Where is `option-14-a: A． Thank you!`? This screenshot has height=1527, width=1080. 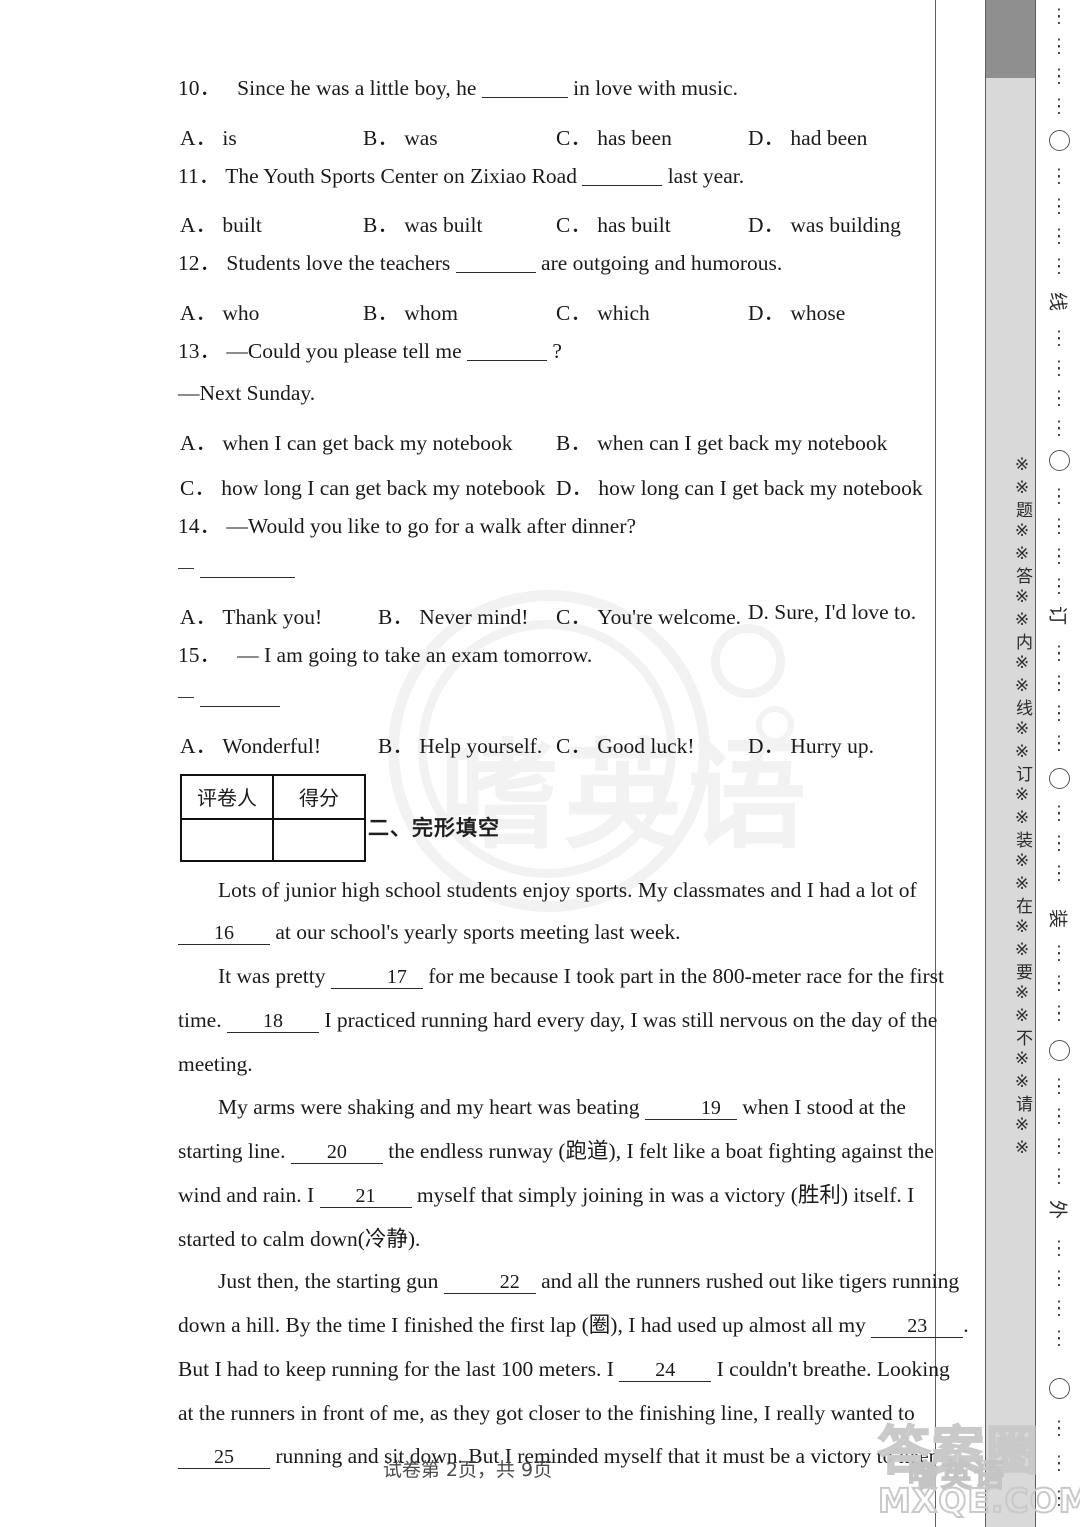 option-14-a: A． Thank you! is located at coordinates (251, 615).